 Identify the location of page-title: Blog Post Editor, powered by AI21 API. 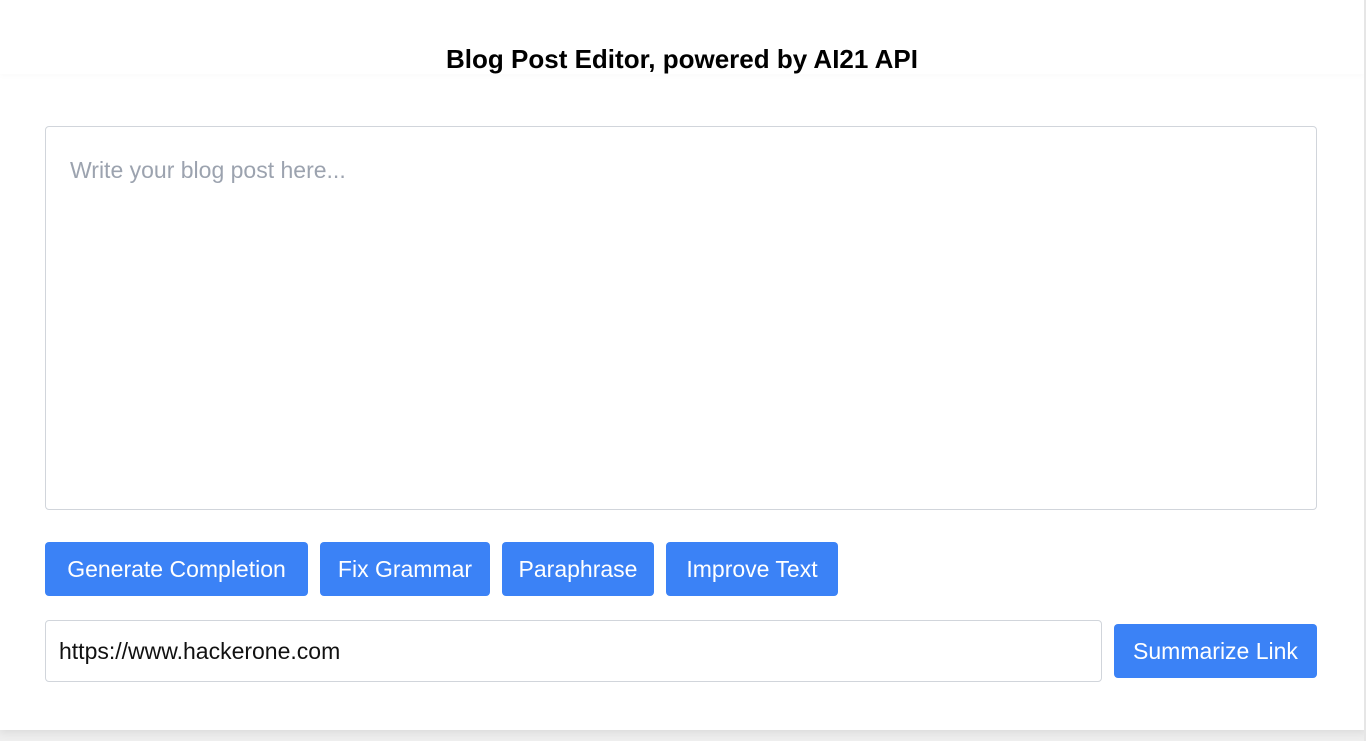
(682, 59).